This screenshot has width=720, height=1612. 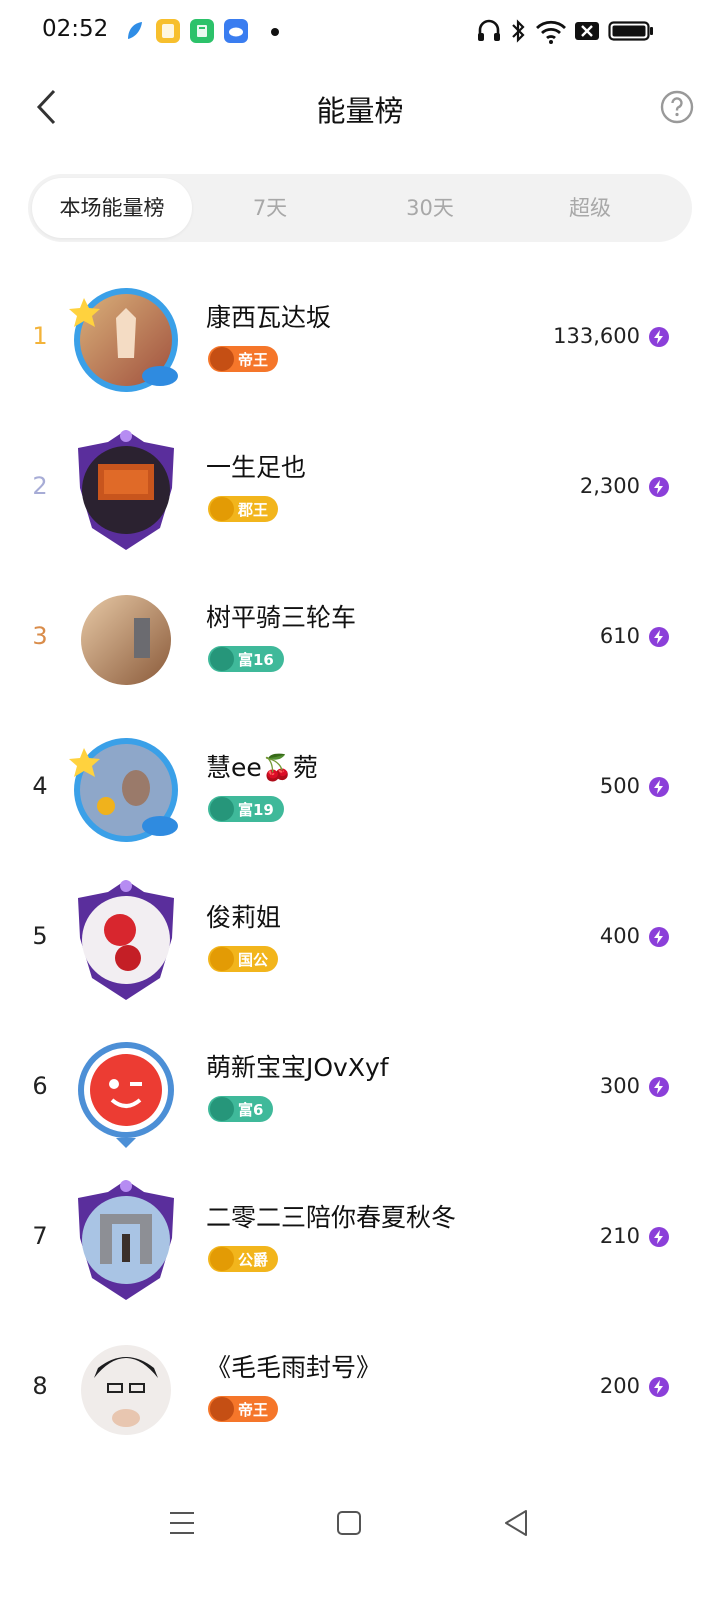 What do you see at coordinates (360, 31) in the screenshot?
I see `status-bar: 02:52` at bounding box center [360, 31].